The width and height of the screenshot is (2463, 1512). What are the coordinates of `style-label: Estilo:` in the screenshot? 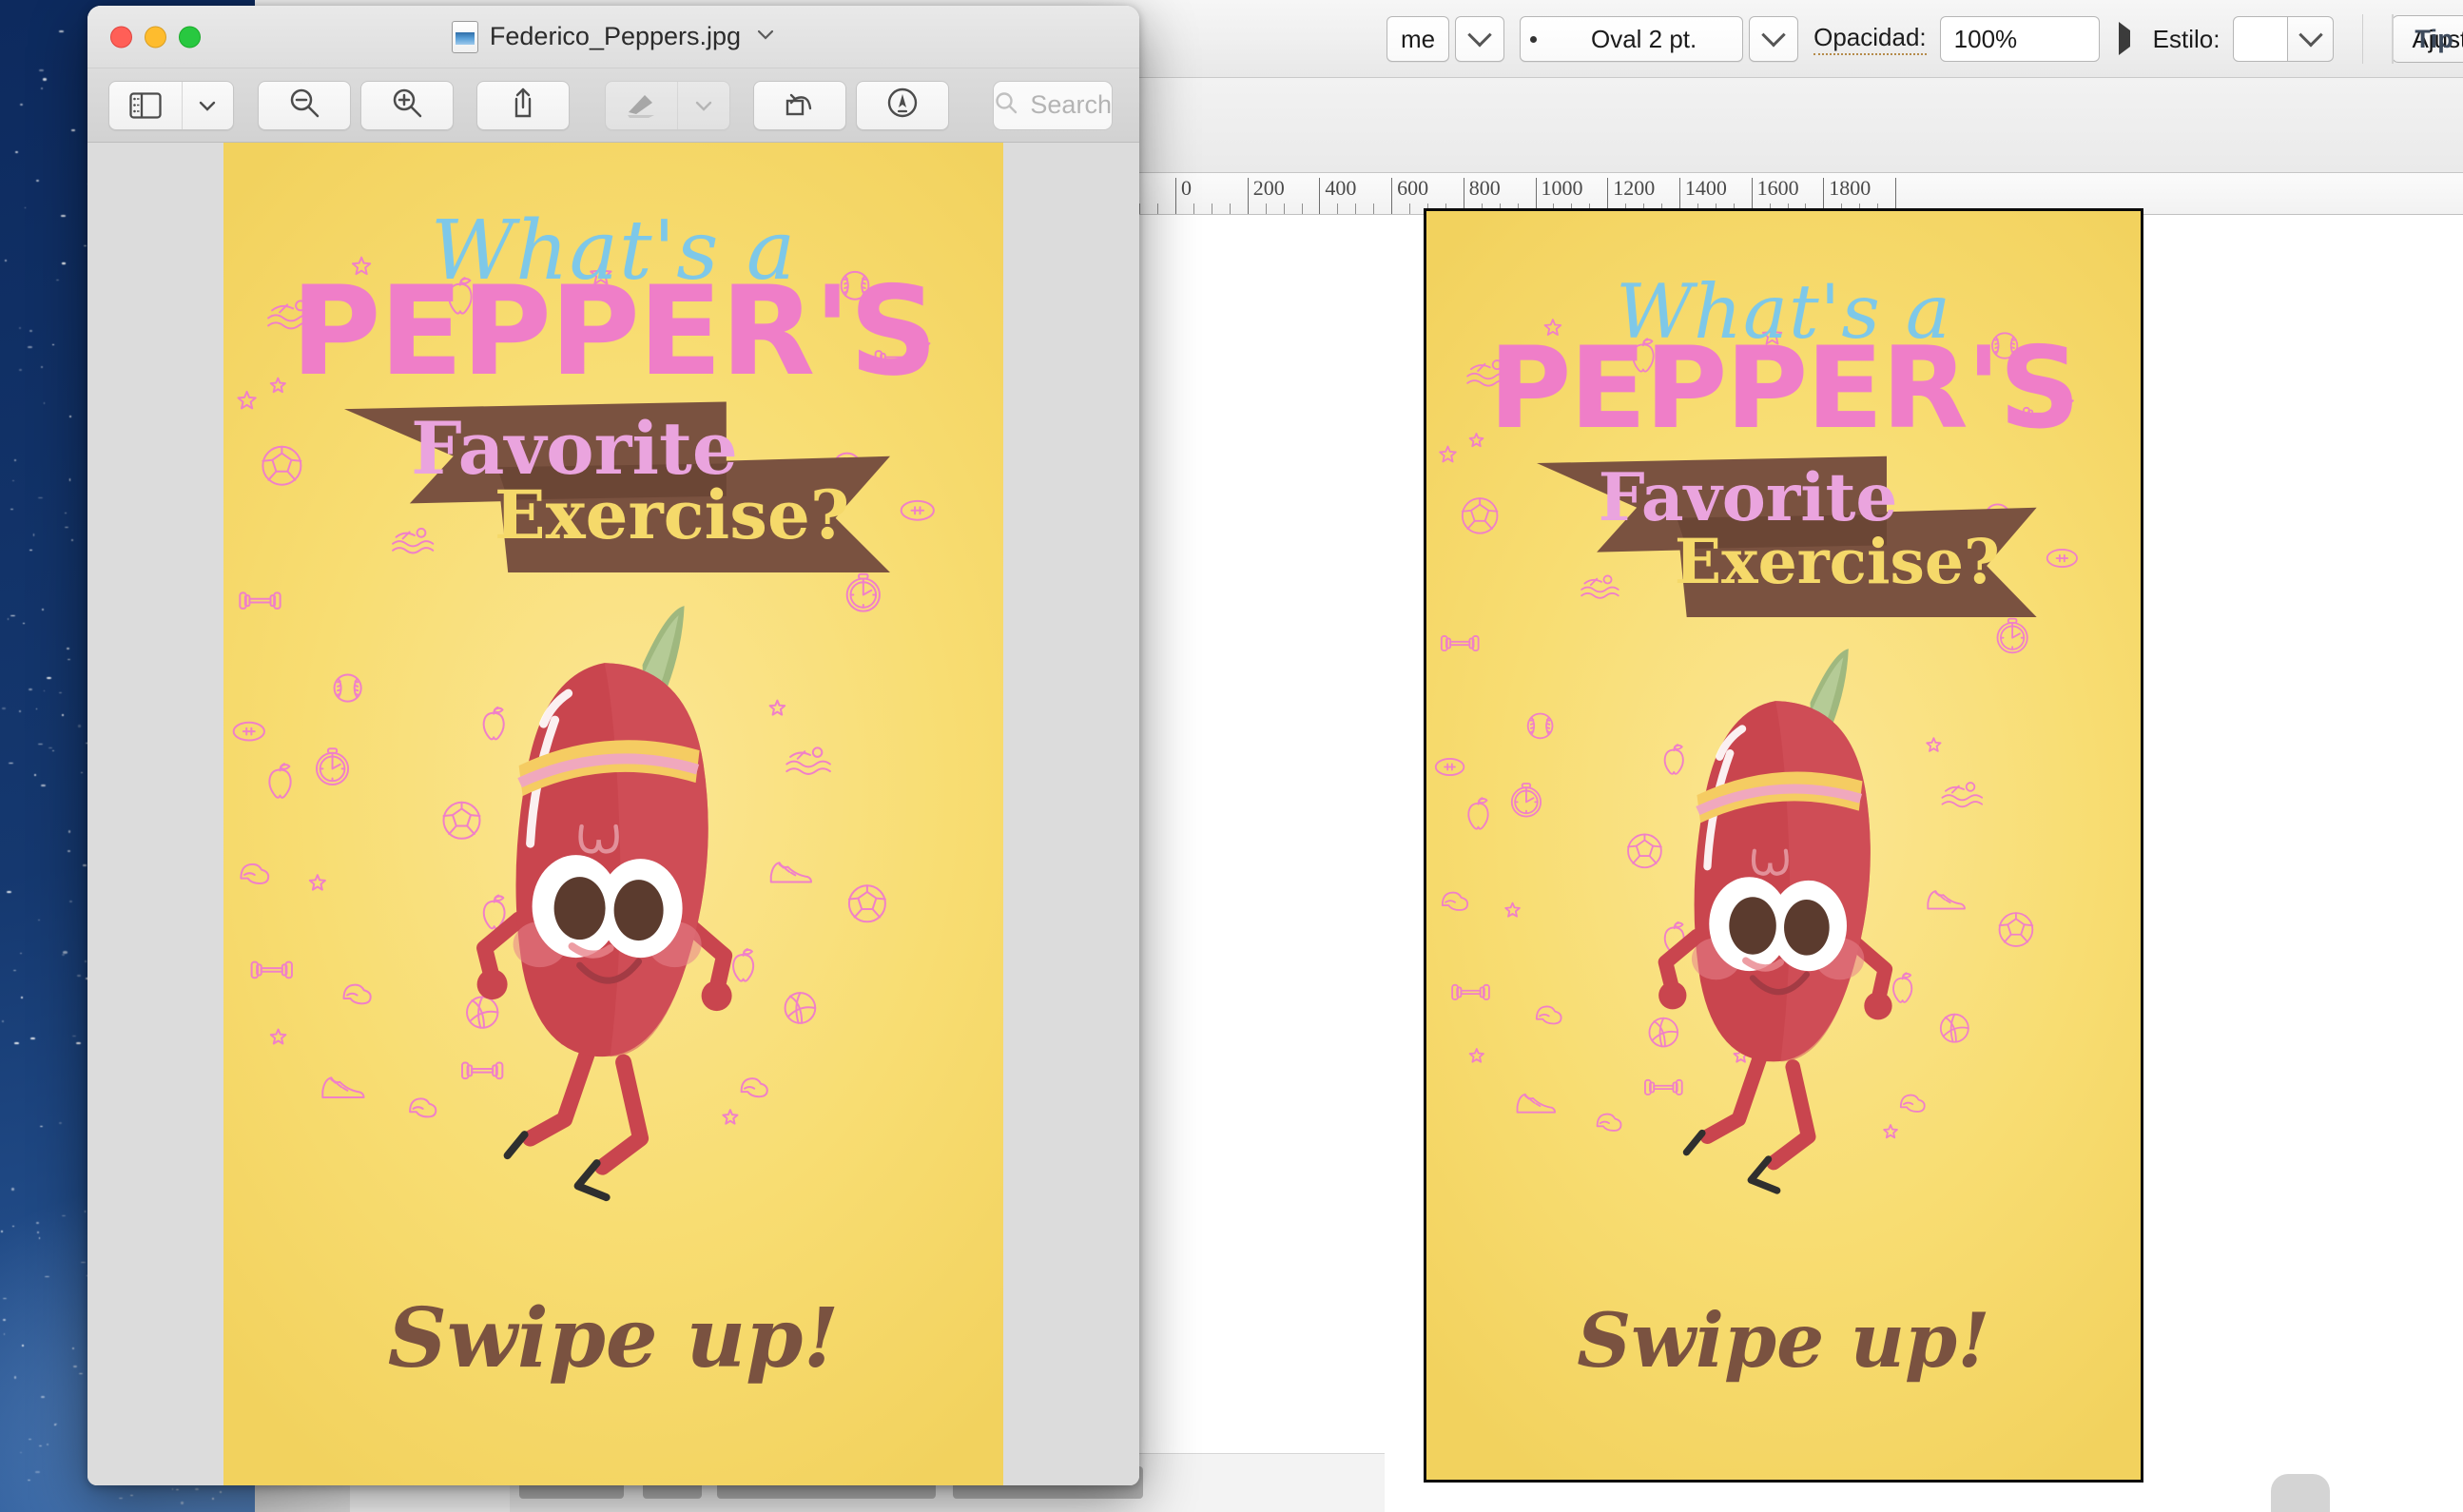 It's located at (2187, 38).